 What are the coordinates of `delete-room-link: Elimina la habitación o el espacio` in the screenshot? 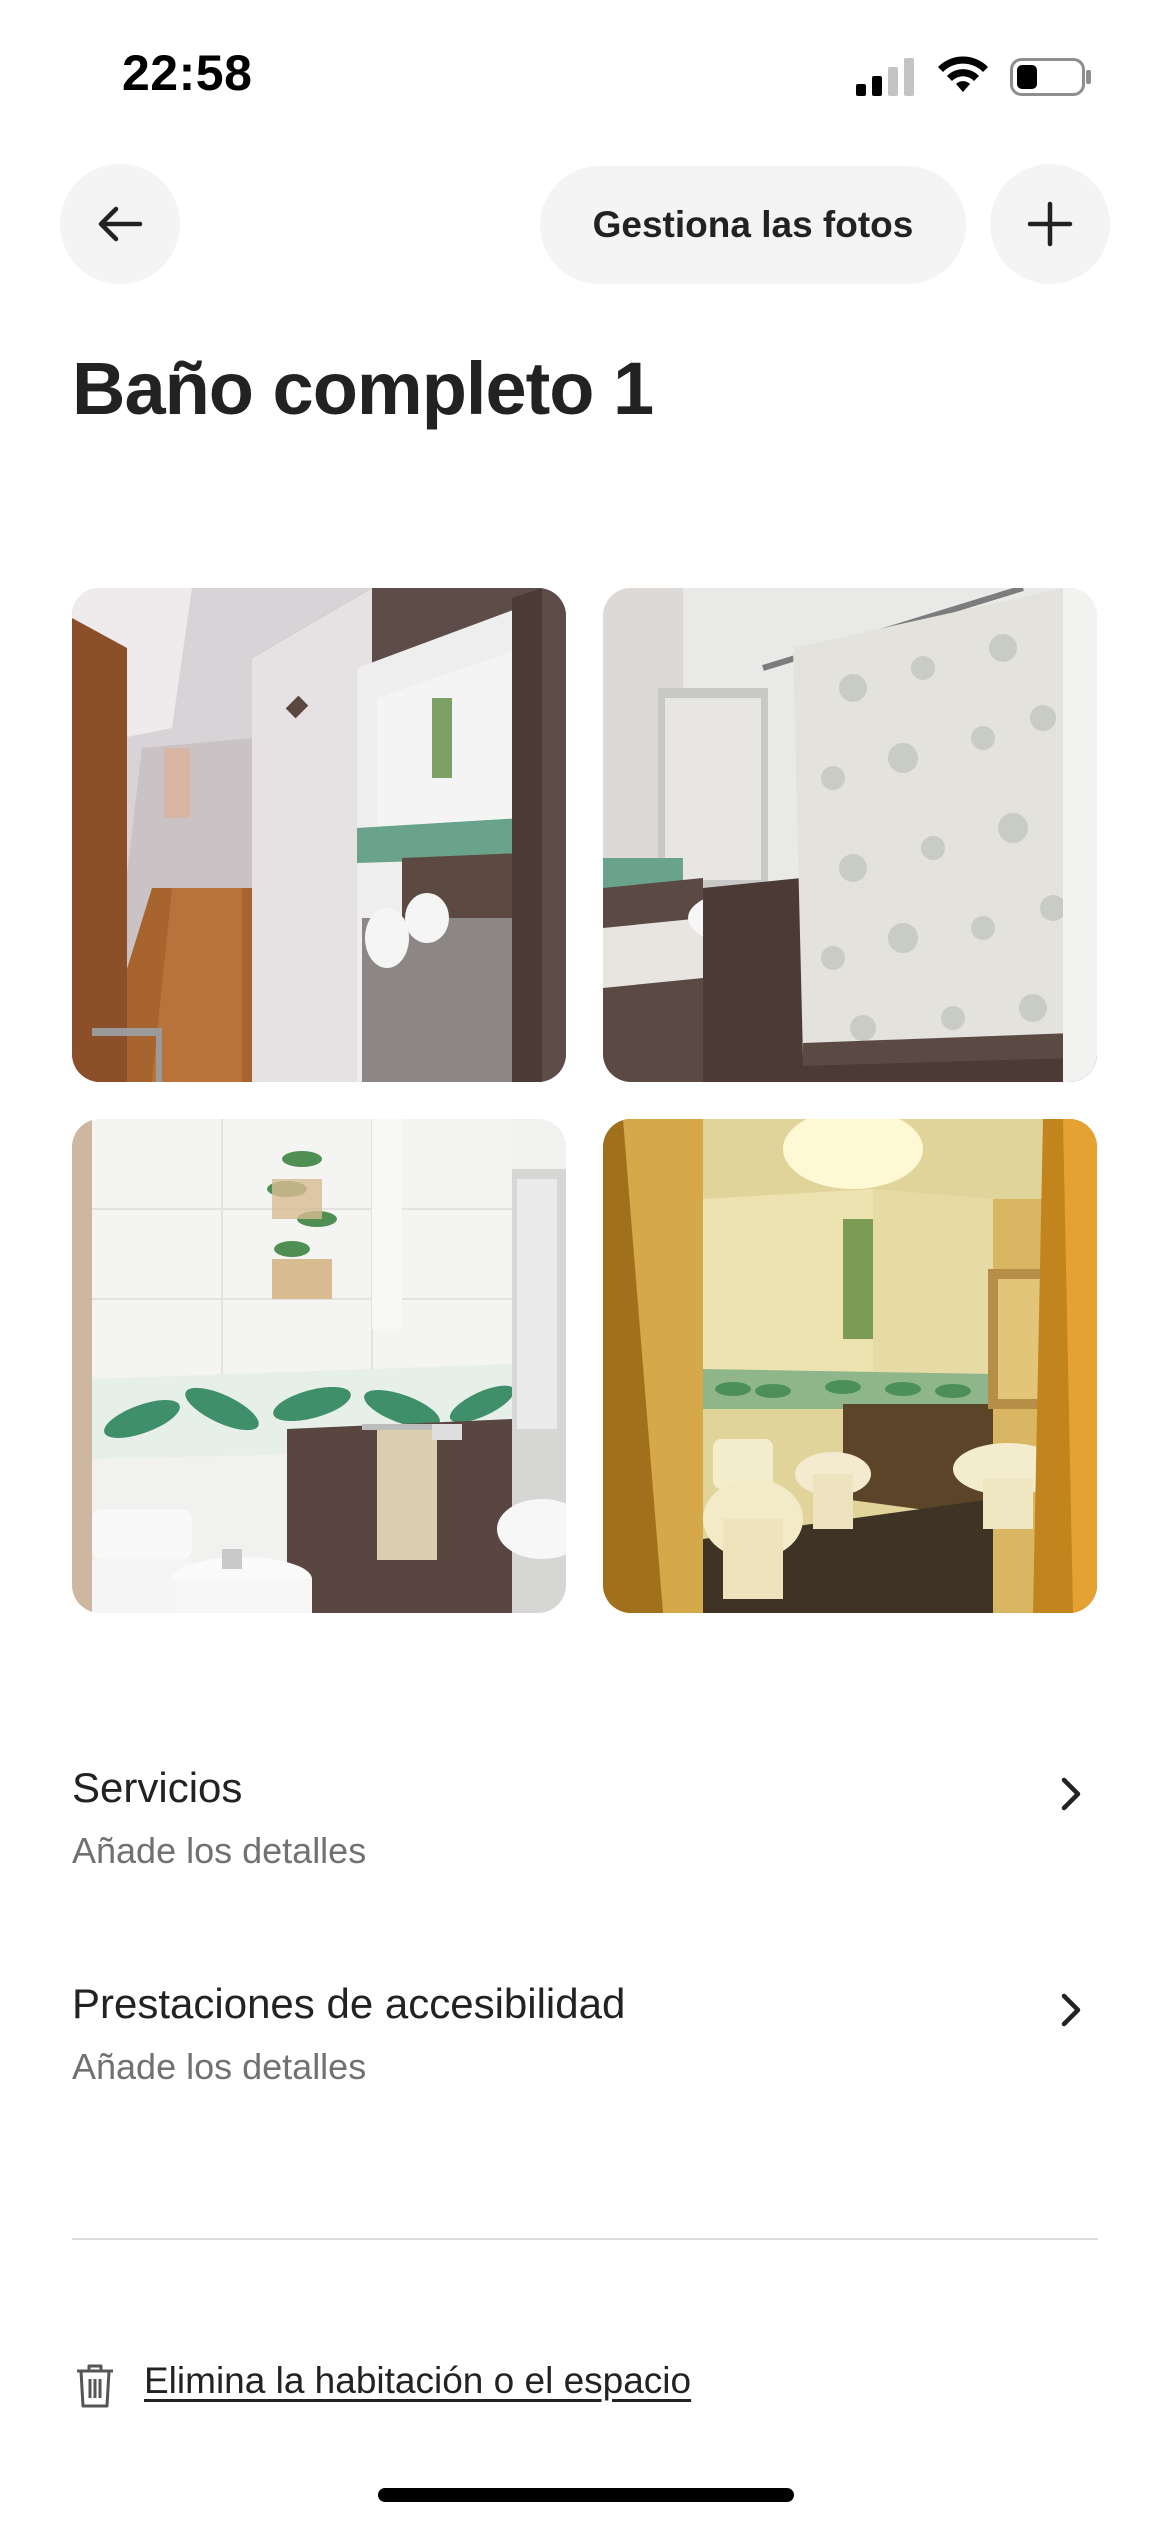 It's located at (417, 2381).